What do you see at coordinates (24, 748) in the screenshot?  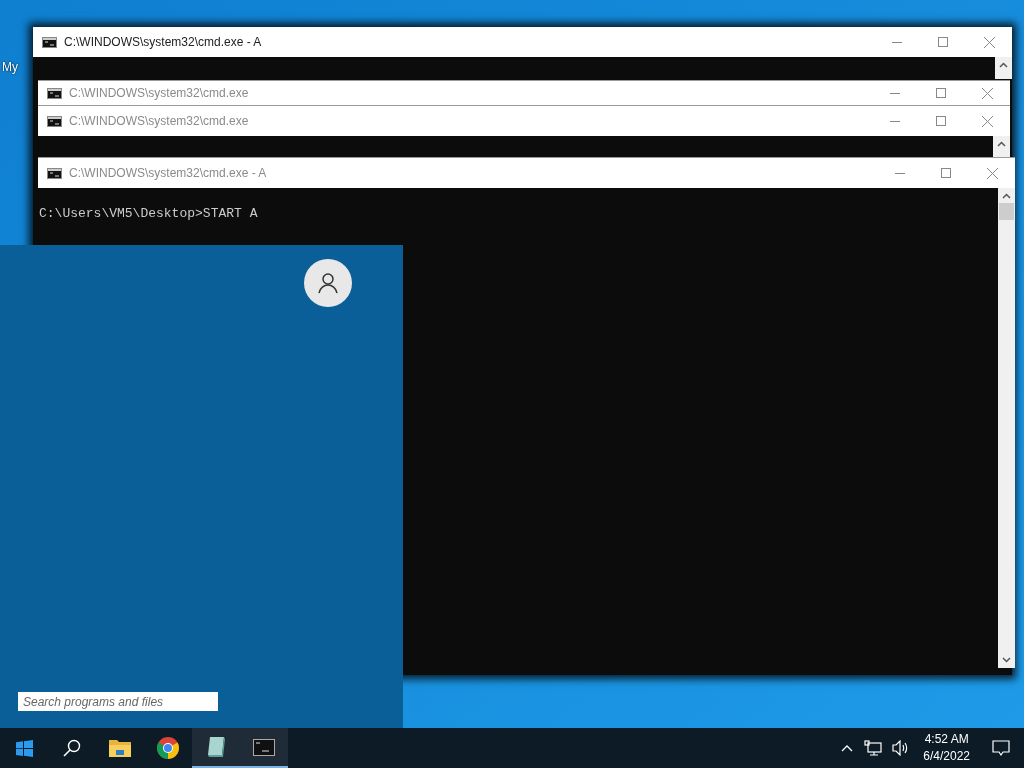 I see `windows-logo-icon` at bounding box center [24, 748].